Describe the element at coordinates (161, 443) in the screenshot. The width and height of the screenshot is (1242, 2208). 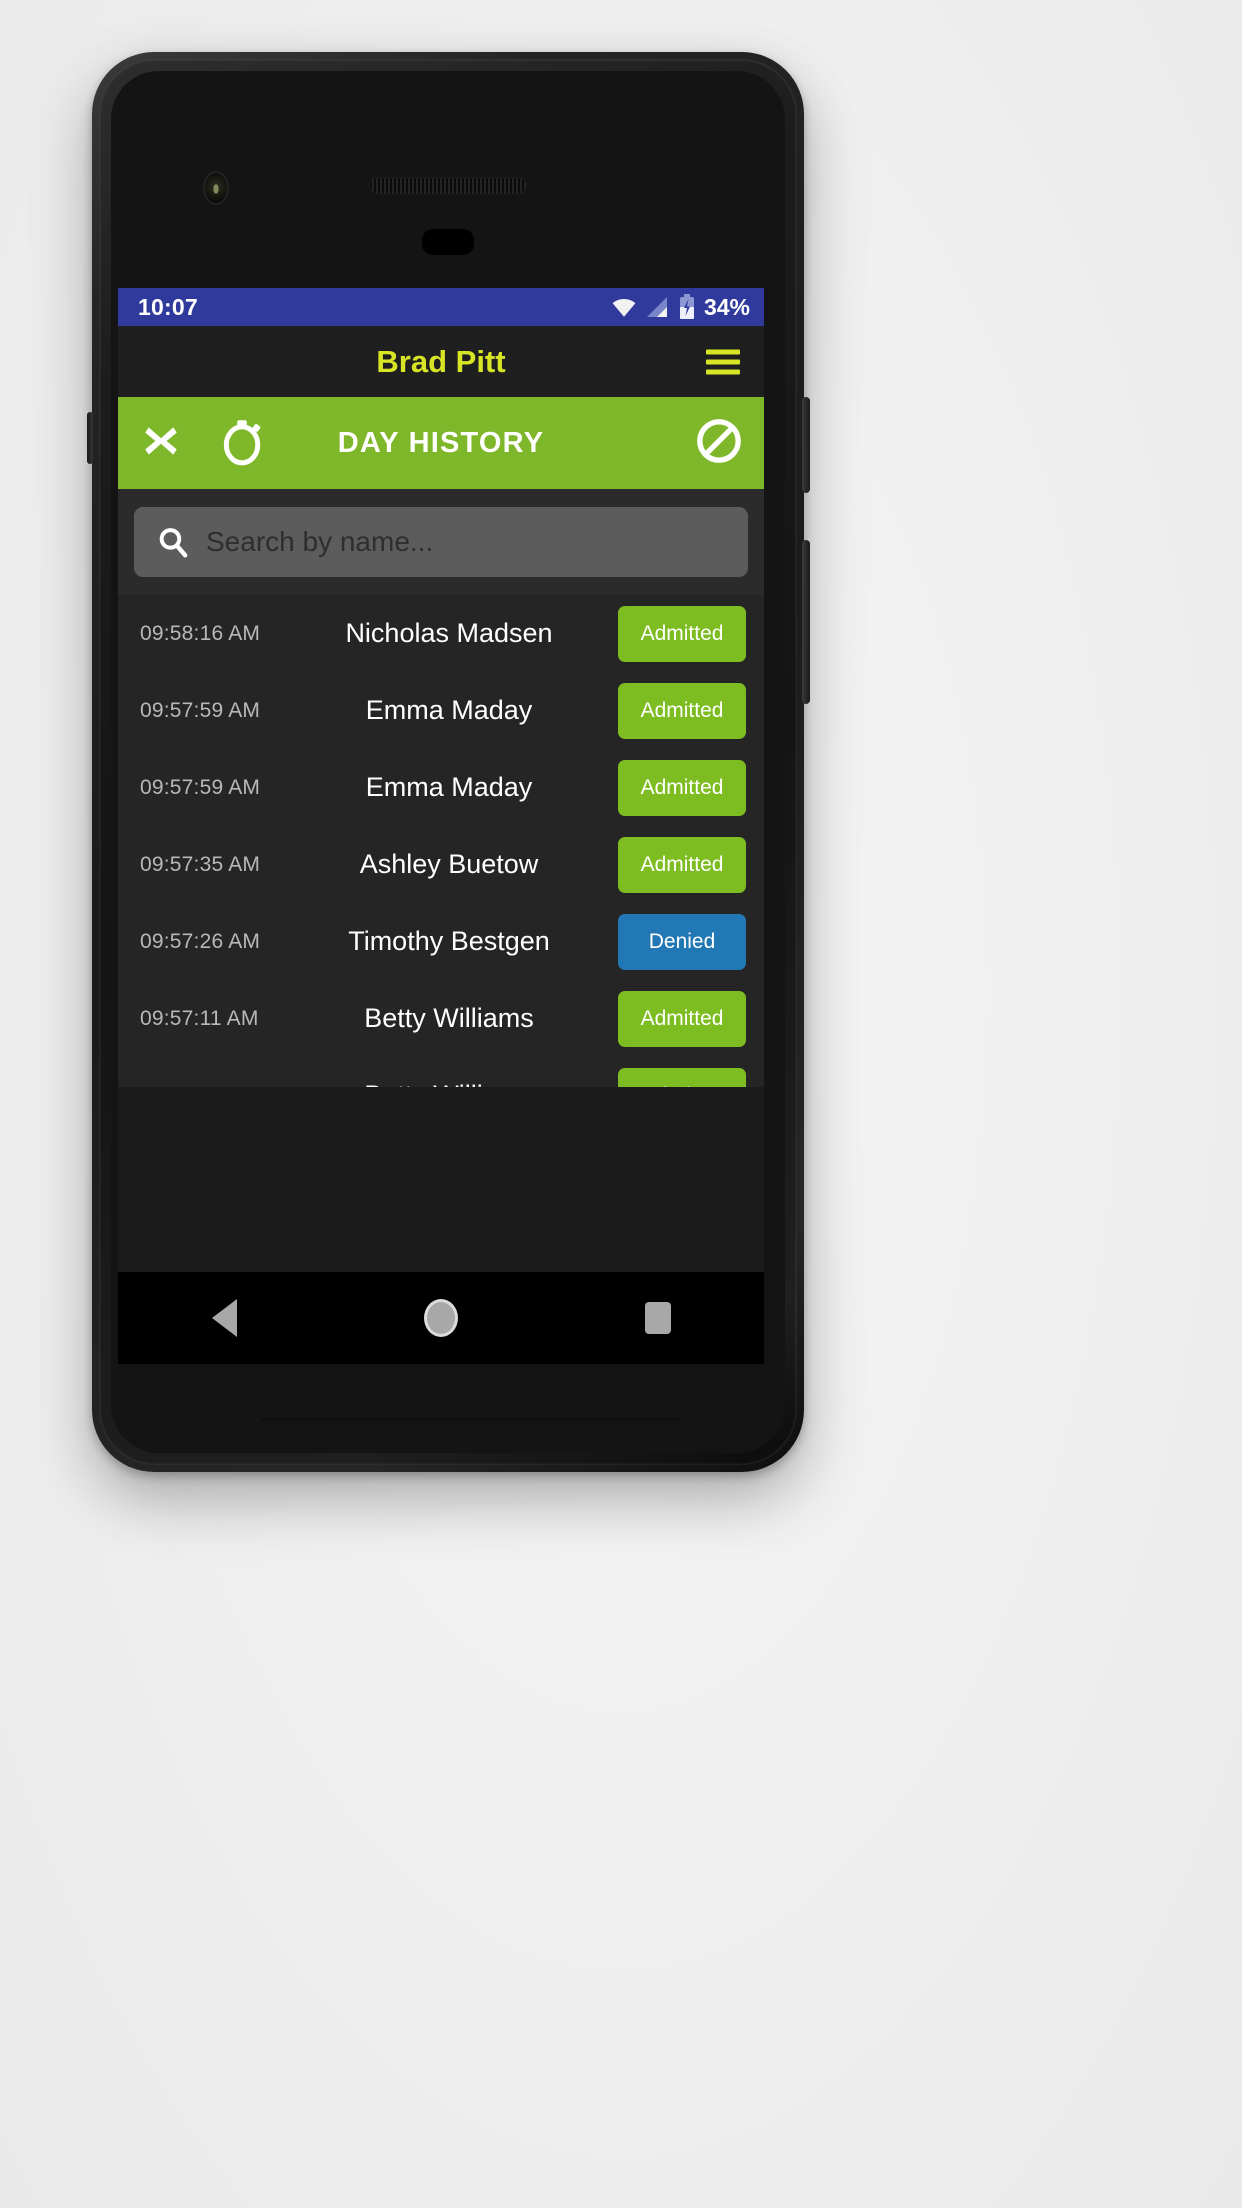
I see `close-x-icon` at that location.